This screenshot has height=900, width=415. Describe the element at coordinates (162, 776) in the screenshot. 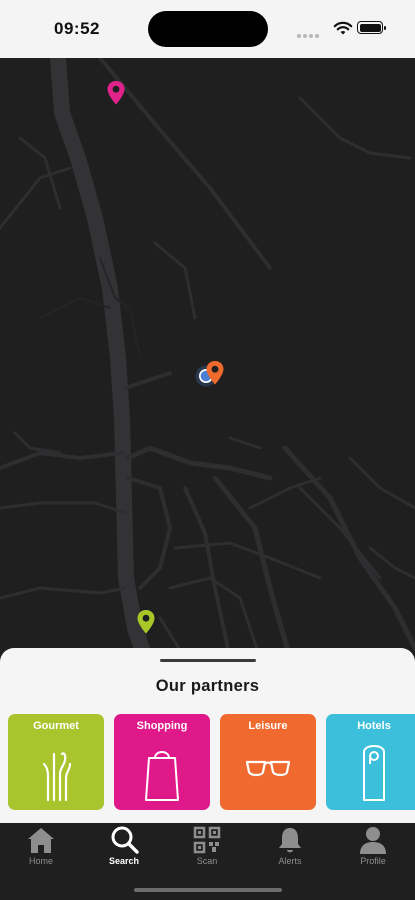

I see `shopping-bag-icon` at that location.